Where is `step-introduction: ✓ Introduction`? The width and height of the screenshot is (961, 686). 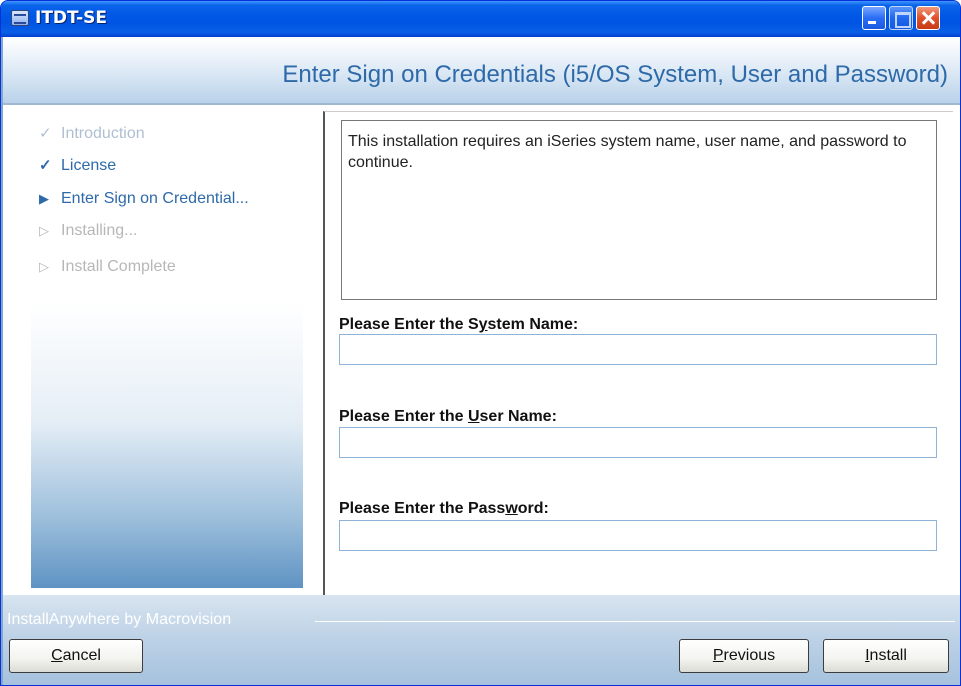
step-introduction: ✓ Introduction is located at coordinates (92, 135).